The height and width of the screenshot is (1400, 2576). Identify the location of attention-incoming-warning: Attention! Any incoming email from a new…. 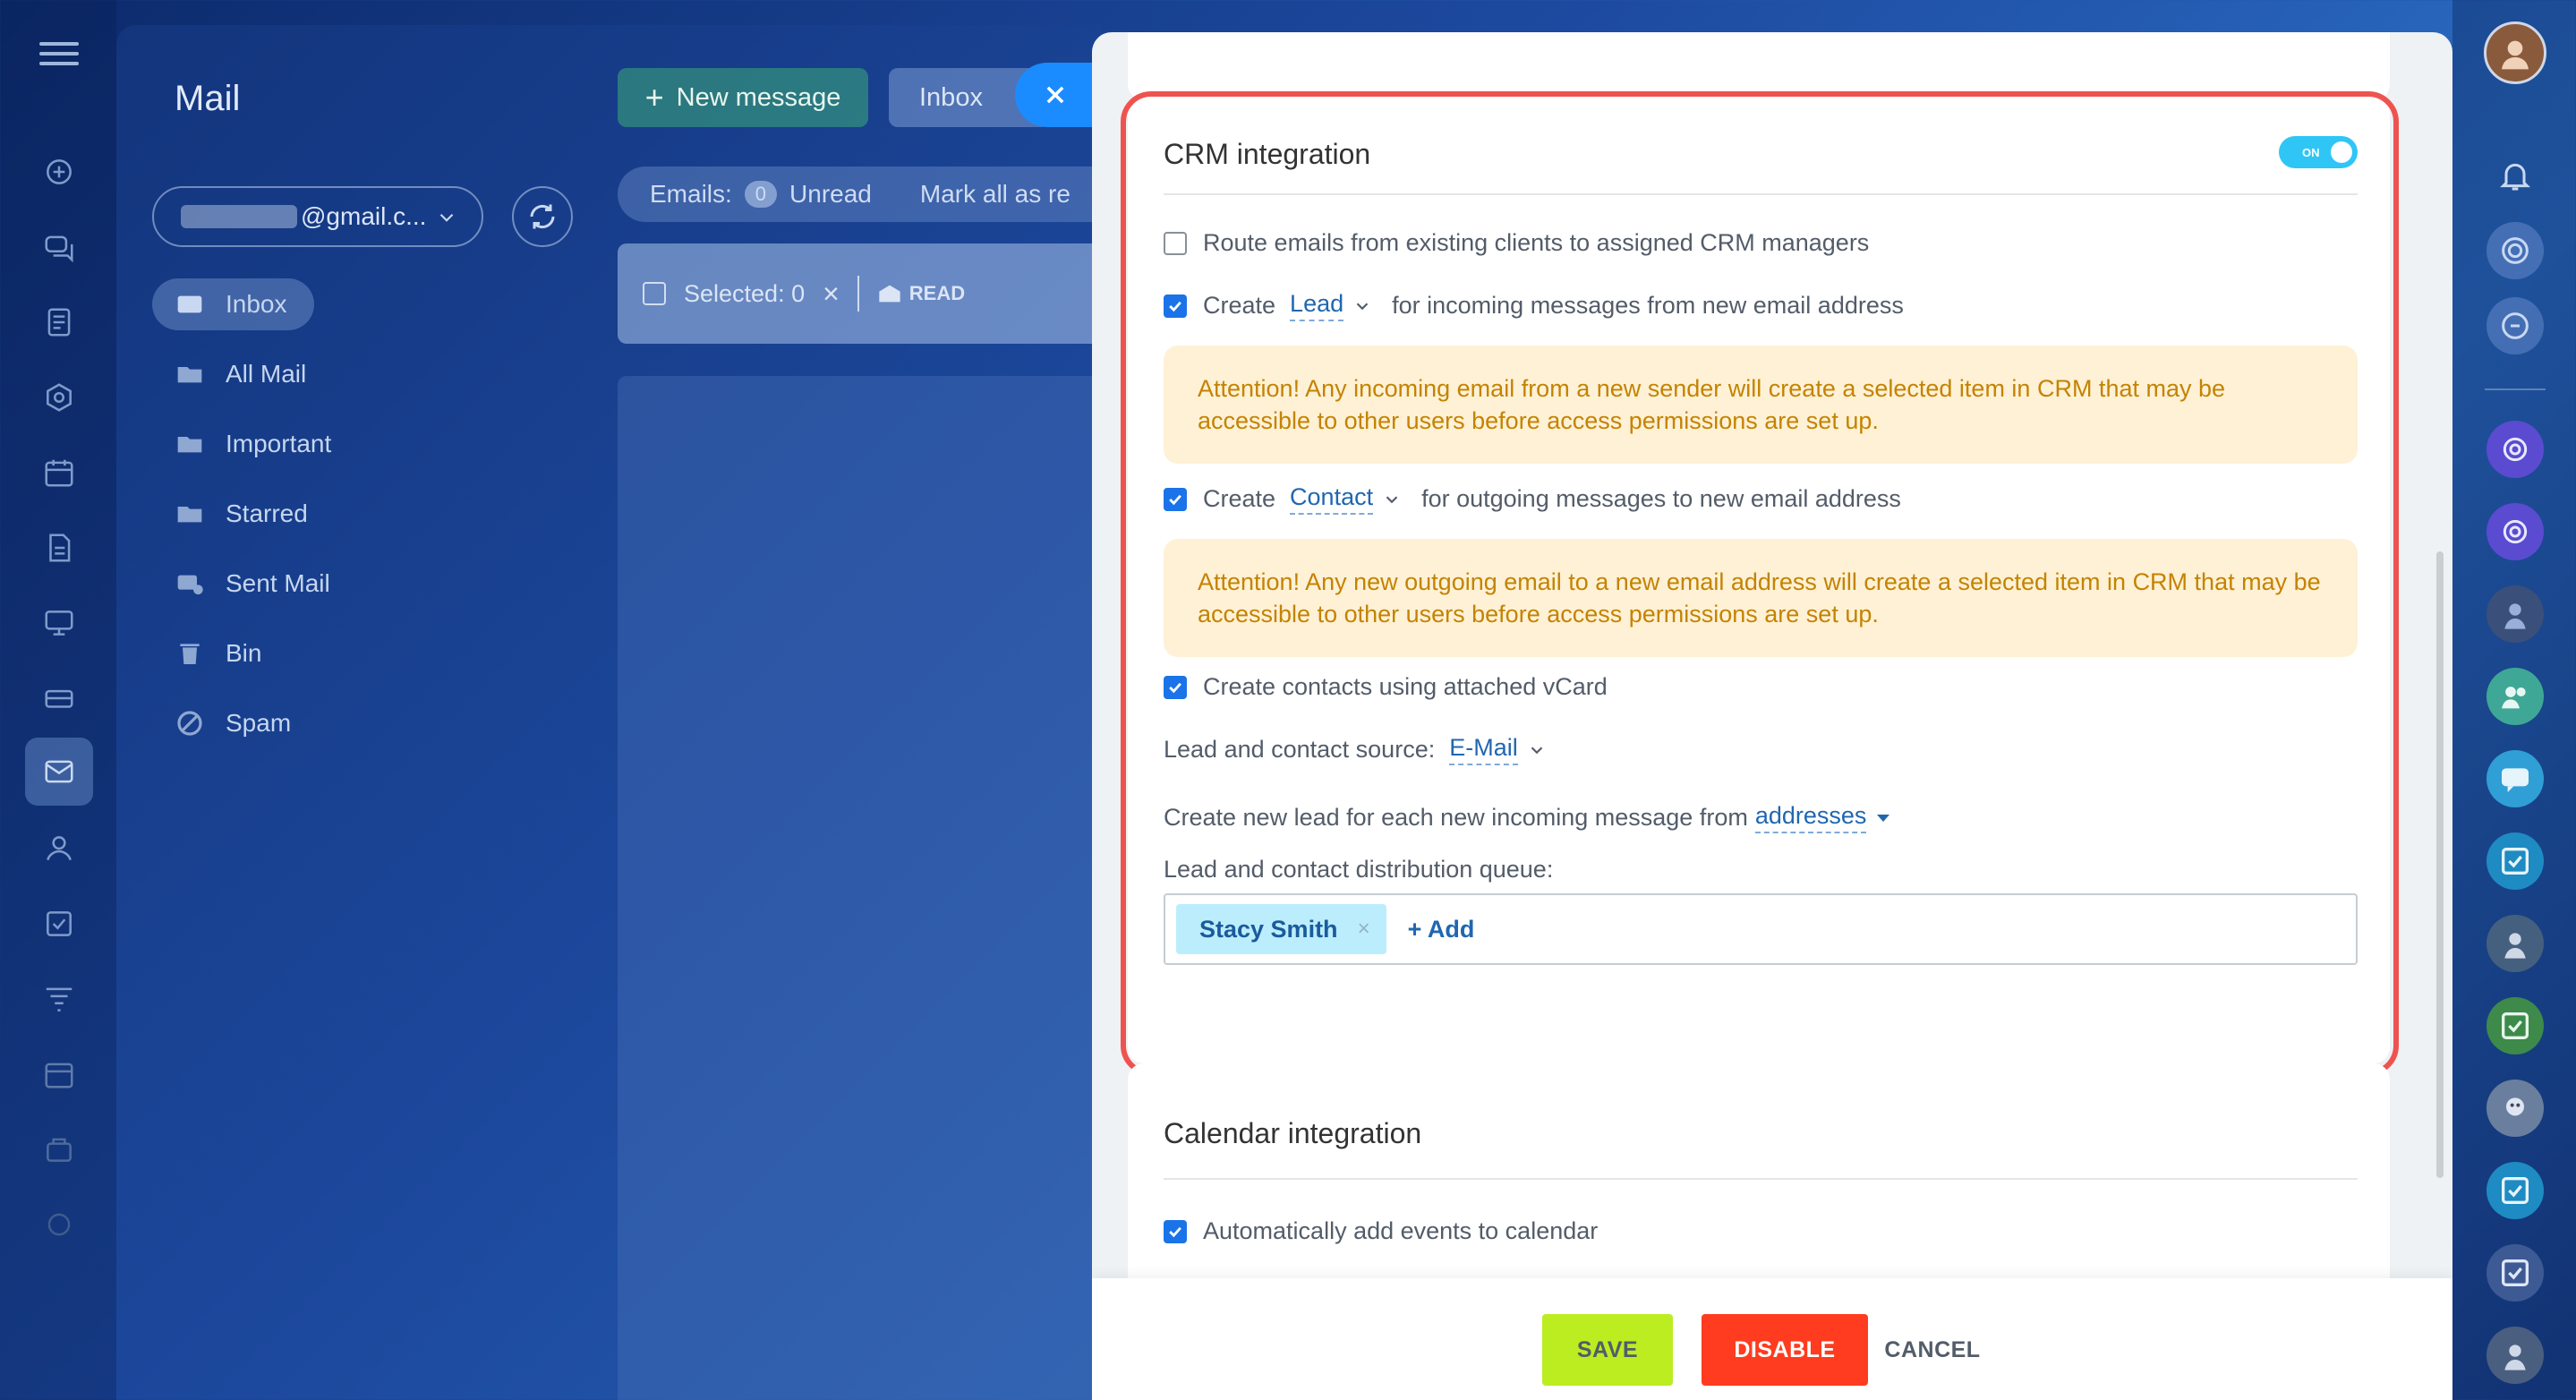
(1761, 405).